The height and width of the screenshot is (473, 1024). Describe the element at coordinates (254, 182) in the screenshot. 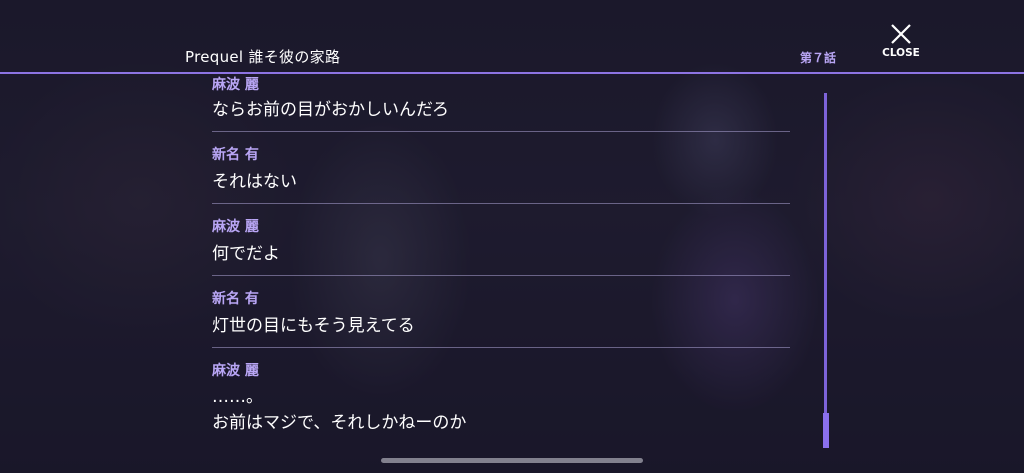

I see `dialogue-line: それはない` at that location.